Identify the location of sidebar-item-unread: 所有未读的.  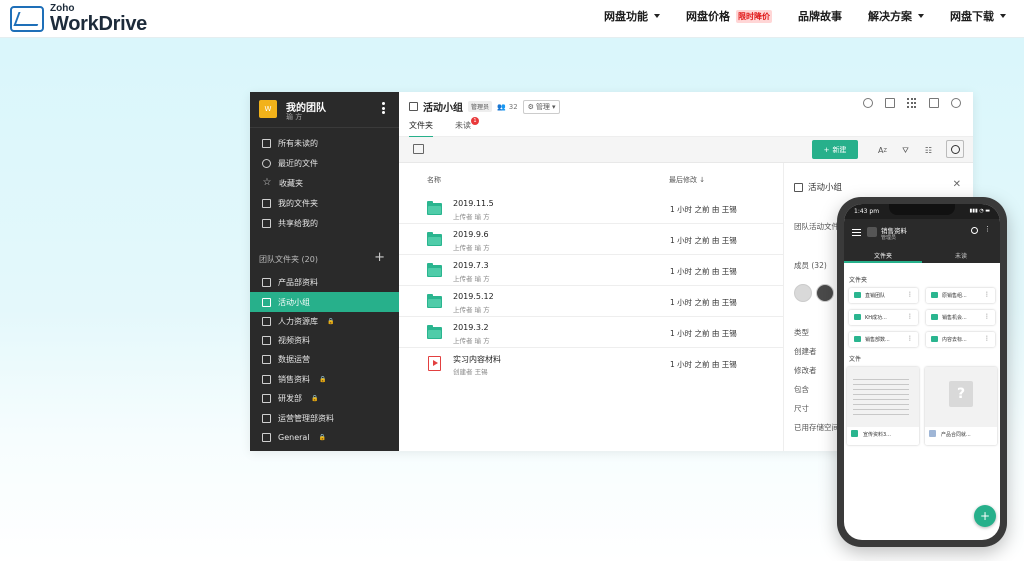
(324, 143).